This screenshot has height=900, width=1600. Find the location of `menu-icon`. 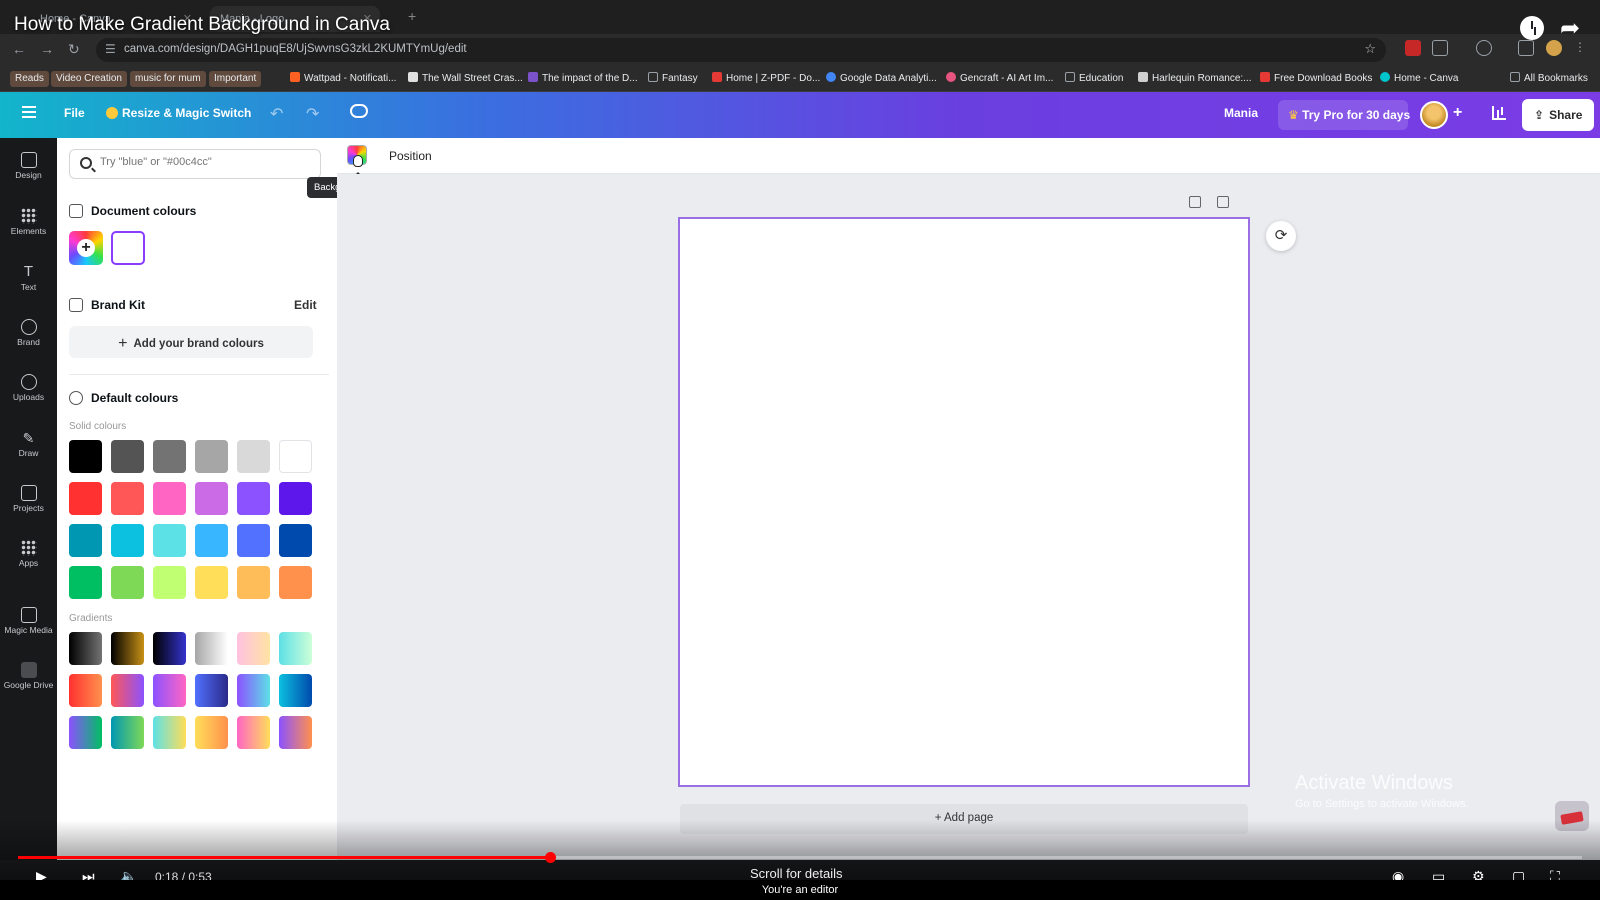

menu-icon is located at coordinates (29, 112).